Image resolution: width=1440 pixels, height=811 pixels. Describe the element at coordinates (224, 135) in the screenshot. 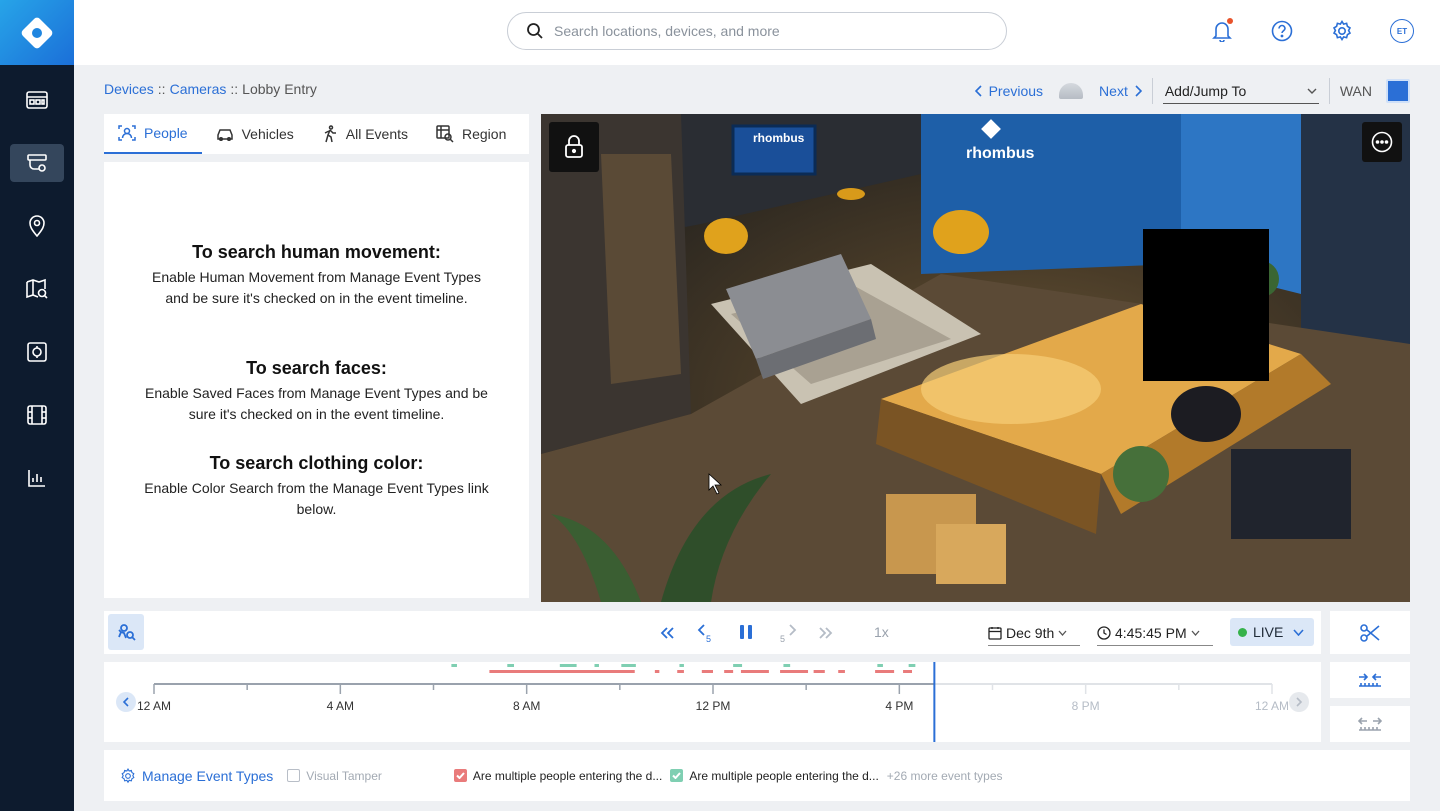

I see `car-icon` at that location.